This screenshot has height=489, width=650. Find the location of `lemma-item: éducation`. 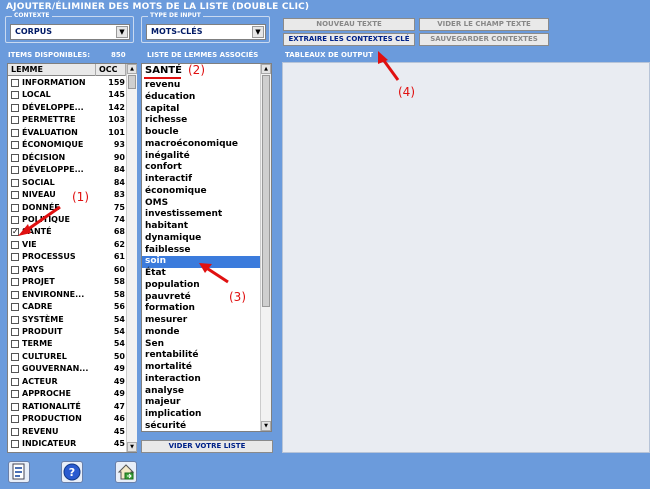

lemma-item: éducation is located at coordinates (170, 98).